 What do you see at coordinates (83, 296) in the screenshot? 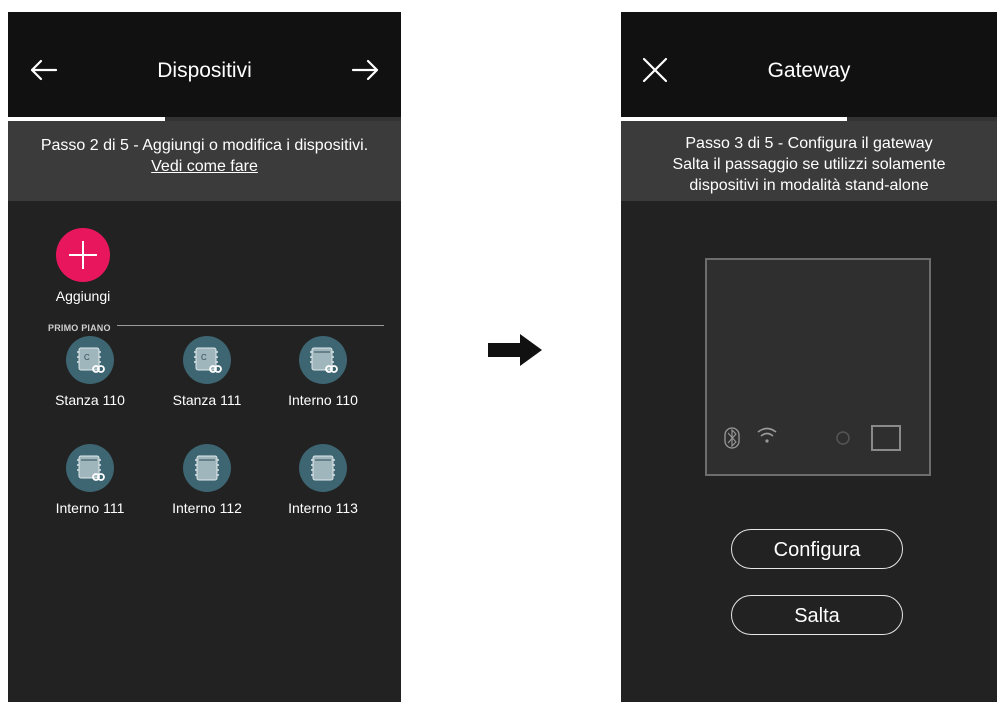
I see `add-label: Aggiungi` at bounding box center [83, 296].